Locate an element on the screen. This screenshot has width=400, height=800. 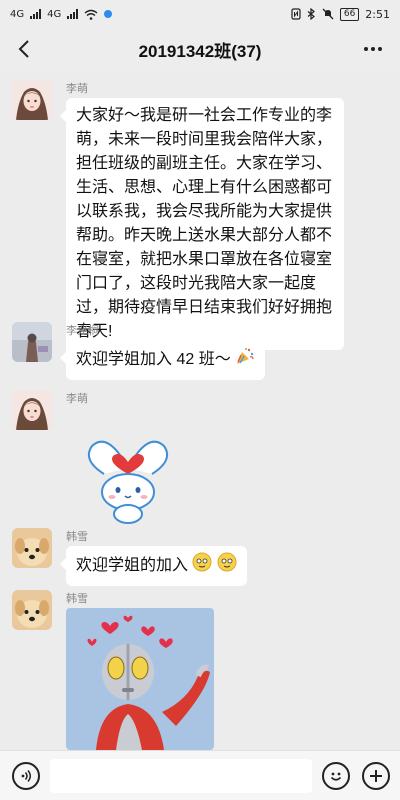
chat-title: 20191342班(37) is located at coordinates (200, 51).